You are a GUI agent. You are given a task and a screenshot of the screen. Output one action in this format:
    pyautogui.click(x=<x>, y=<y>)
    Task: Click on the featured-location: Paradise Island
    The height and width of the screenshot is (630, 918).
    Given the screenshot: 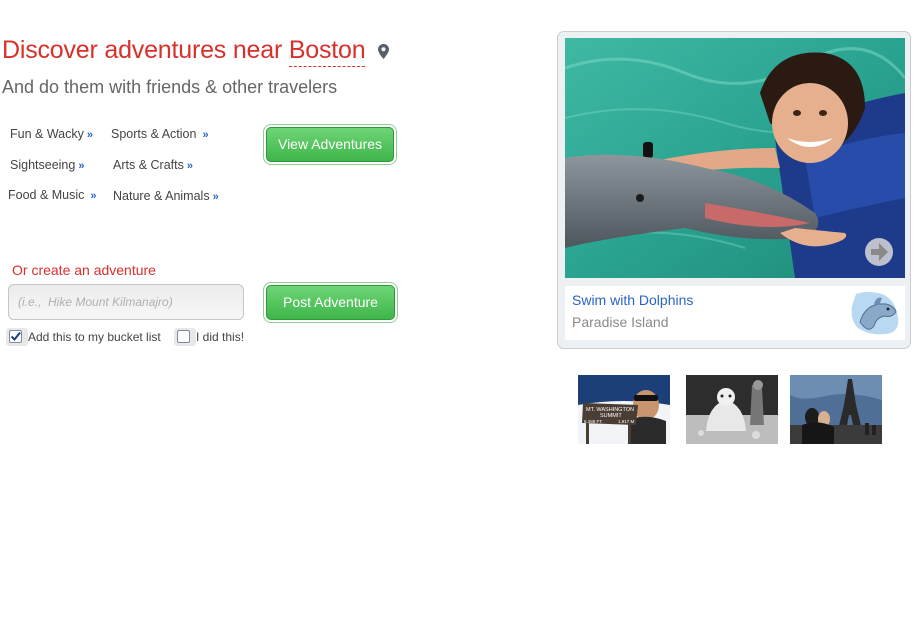 What is the action you would take?
    pyautogui.click(x=620, y=322)
    